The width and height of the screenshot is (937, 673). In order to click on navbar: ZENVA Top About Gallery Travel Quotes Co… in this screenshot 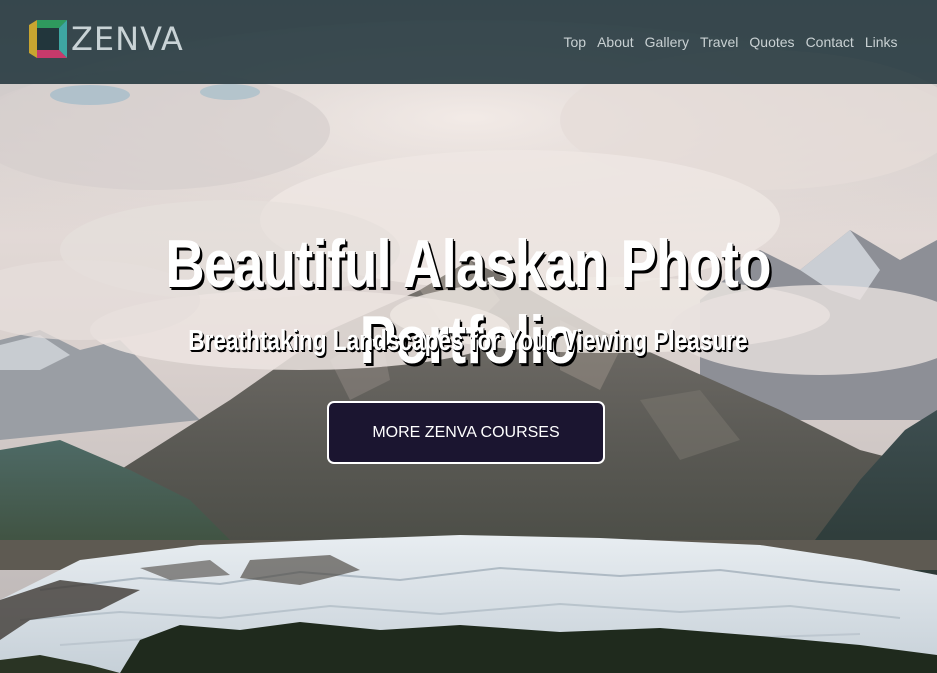, I will do `click(468, 42)`.